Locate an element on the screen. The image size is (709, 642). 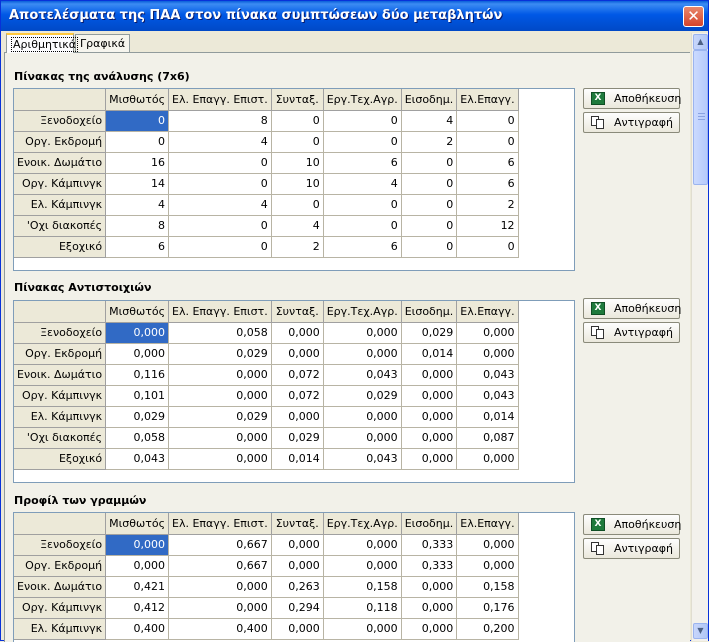
table-cell: 10 is located at coordinates (297, 184).